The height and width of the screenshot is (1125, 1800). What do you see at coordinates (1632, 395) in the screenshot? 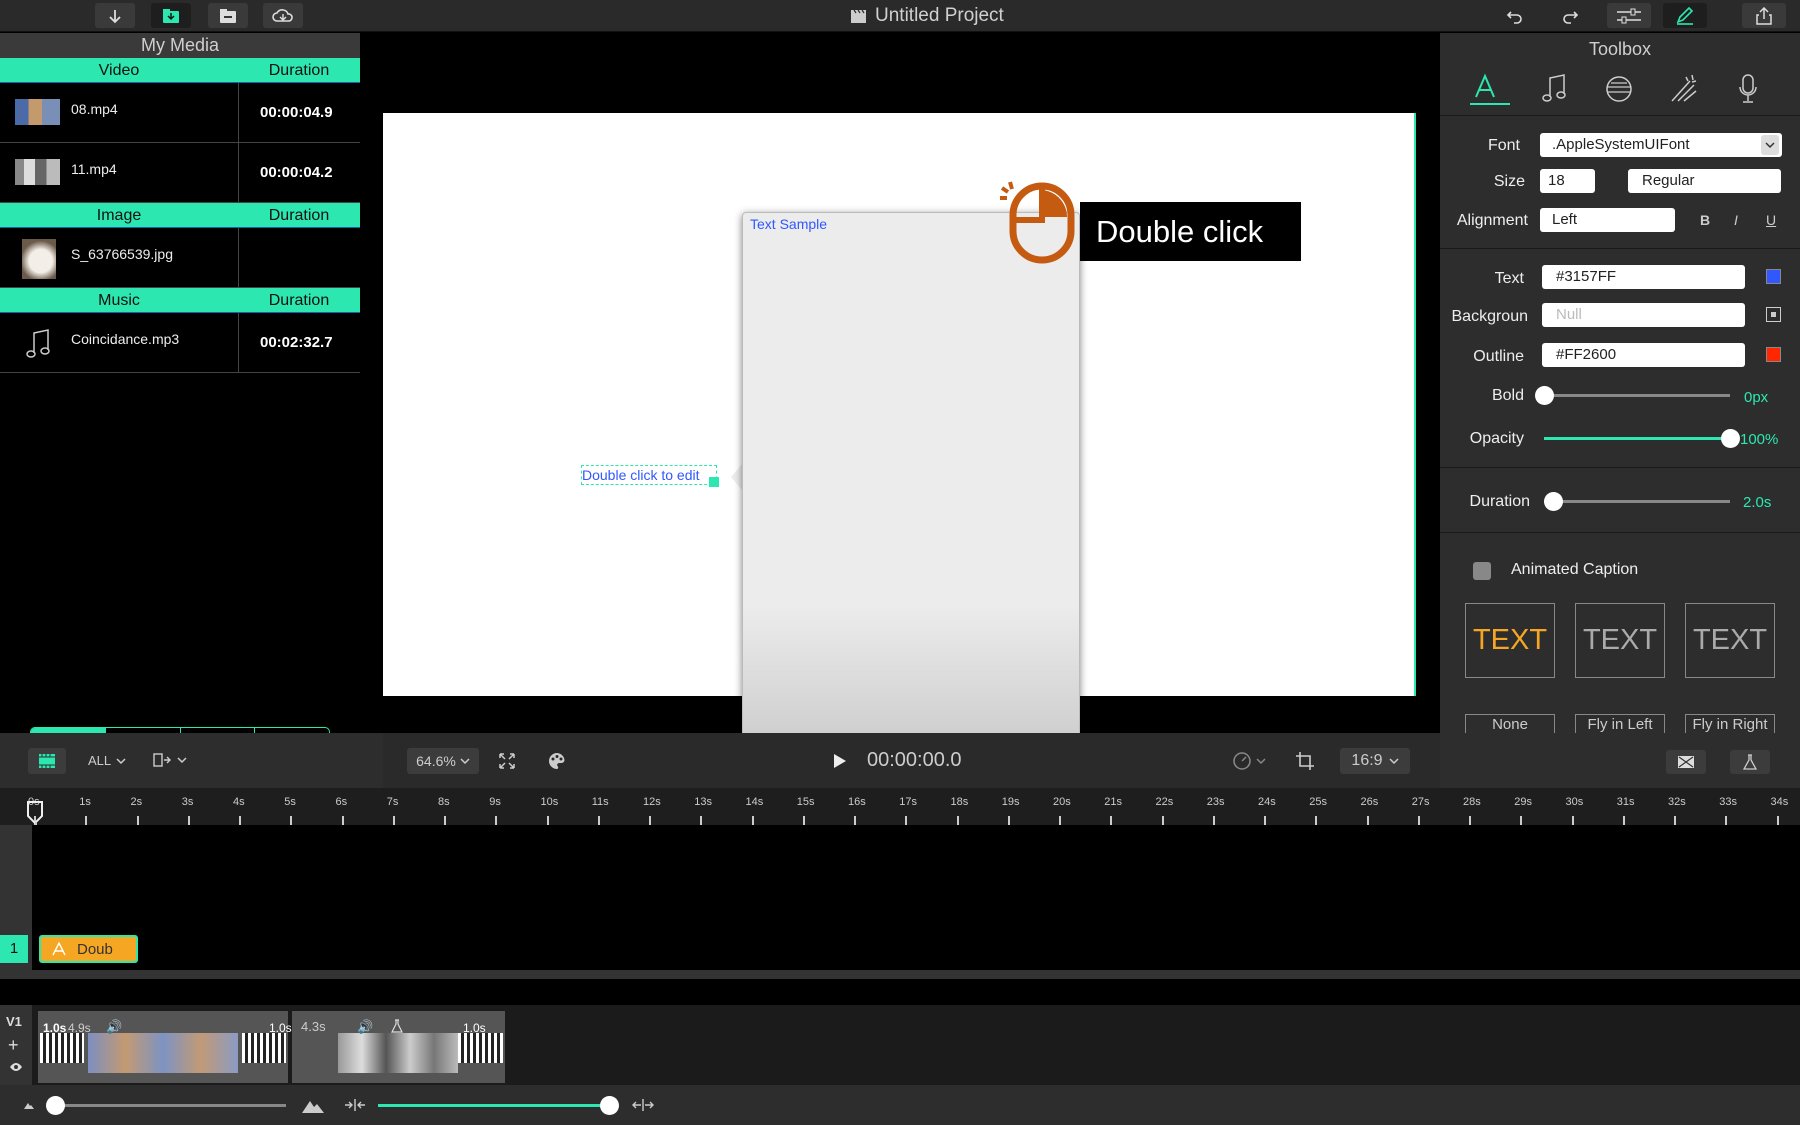
I see `bold-slider-track` at bounding box center [1632, 395].